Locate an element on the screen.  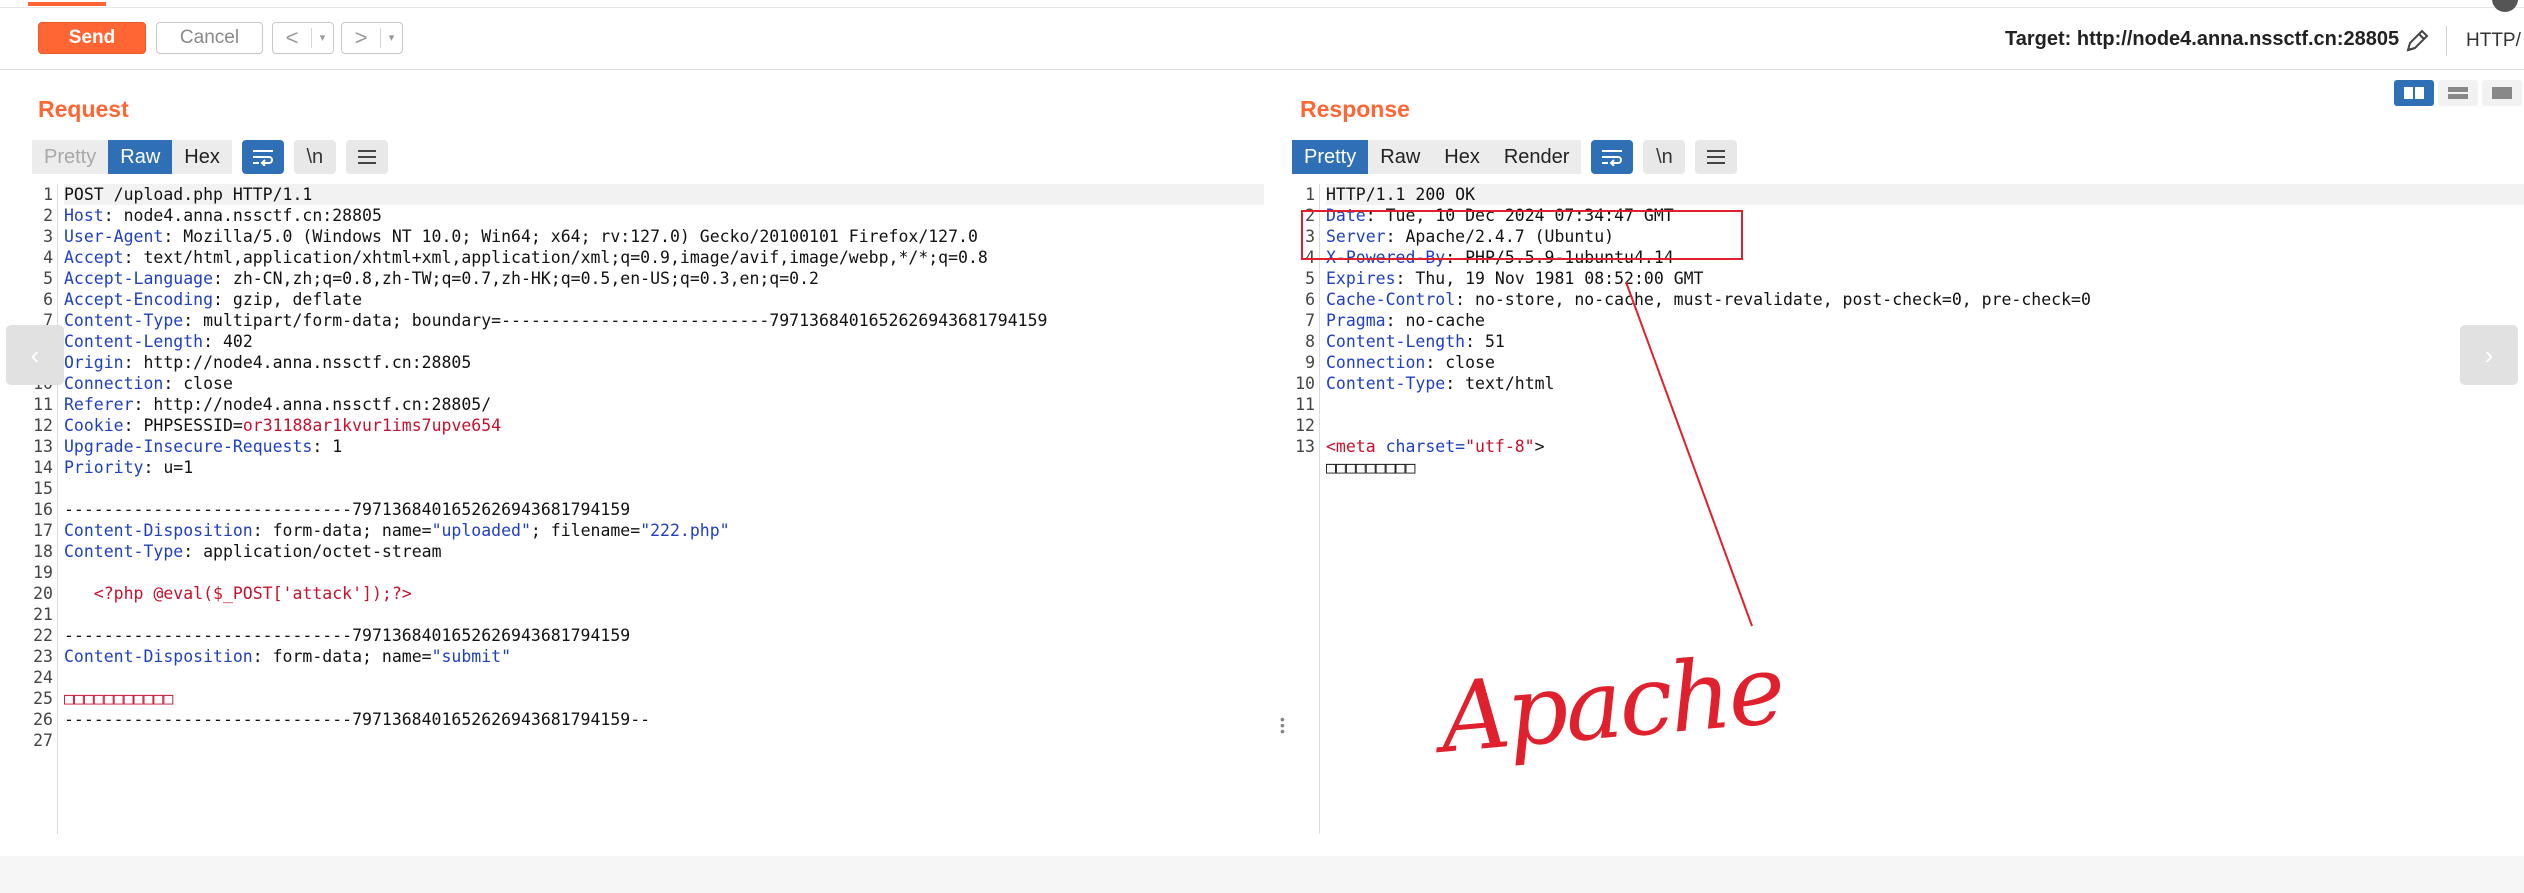
line-number: 18 is located at coordinates (43, 551).